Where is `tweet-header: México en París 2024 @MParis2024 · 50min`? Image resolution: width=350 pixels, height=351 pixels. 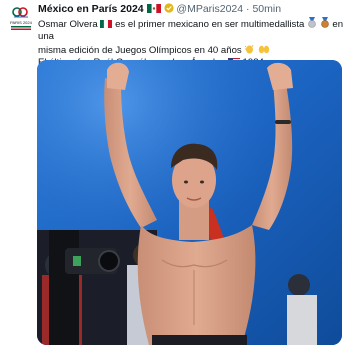
tweet-header: México en París 2024 @MParis2024 · 50min is located at coordinates (190, 9).